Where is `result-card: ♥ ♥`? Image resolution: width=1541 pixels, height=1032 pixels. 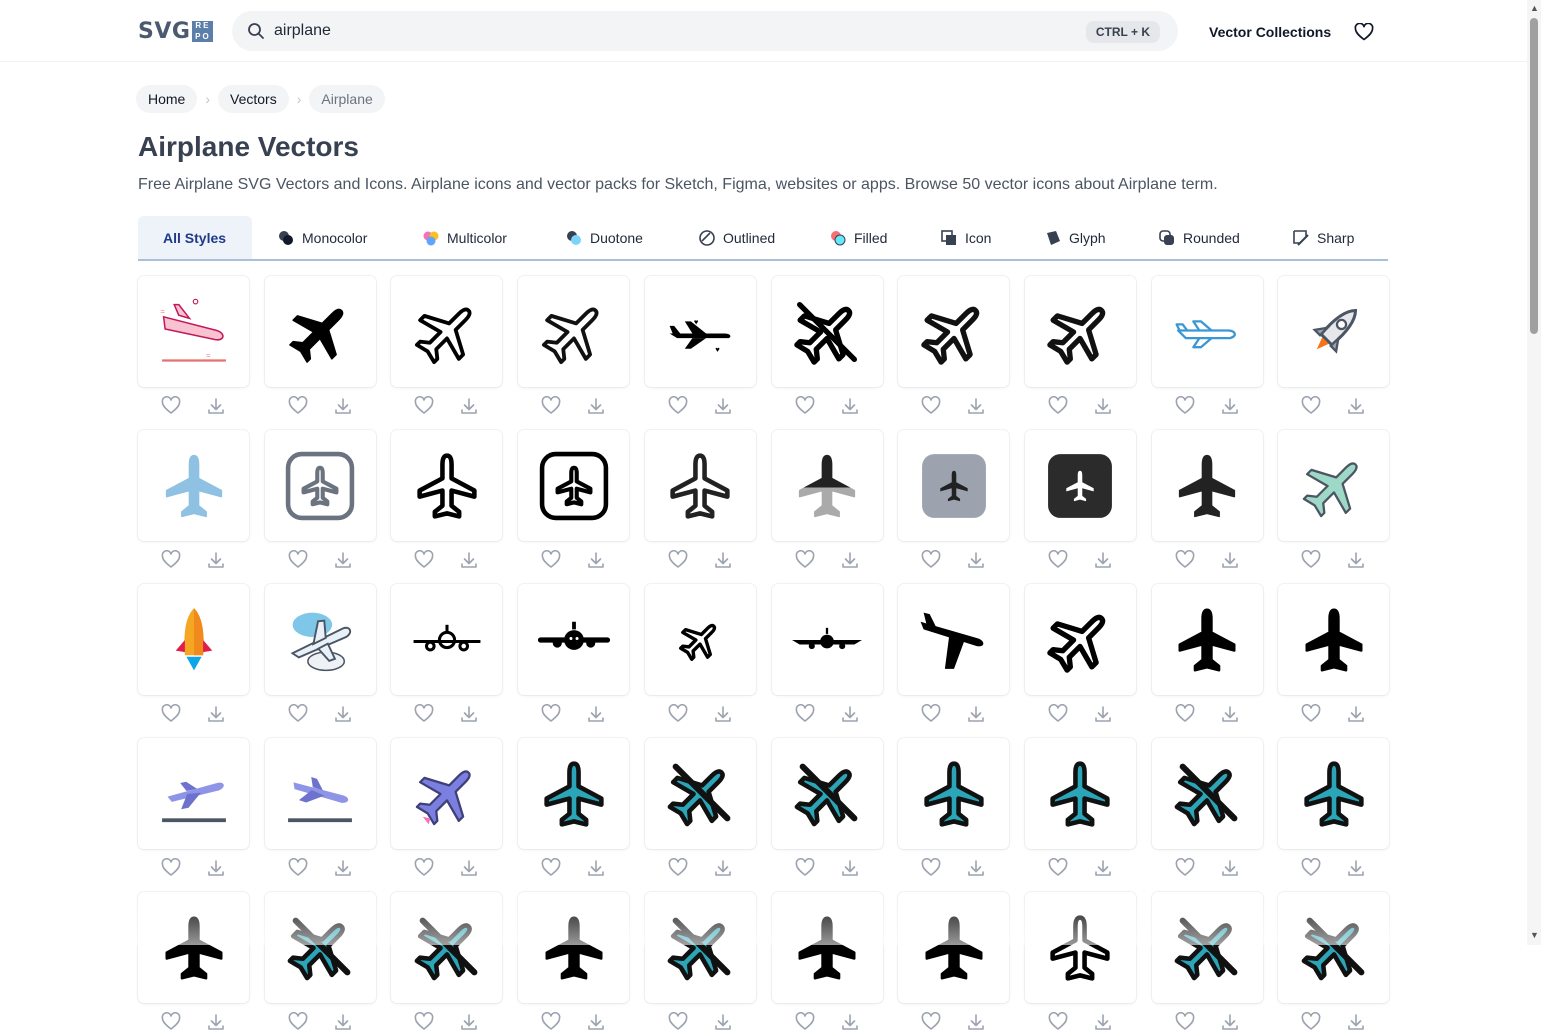
result-card: ♥ ♥ is located at coordinates (700, 331).